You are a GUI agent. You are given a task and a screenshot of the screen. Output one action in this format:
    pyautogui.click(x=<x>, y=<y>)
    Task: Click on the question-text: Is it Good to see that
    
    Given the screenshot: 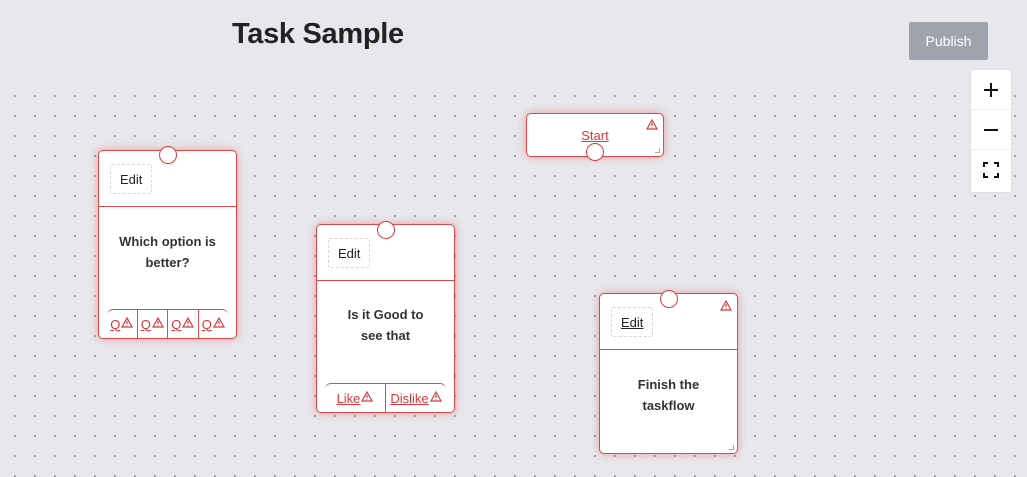 What is the action you would take?
    pyautogui.click(x=385, y=325)
    